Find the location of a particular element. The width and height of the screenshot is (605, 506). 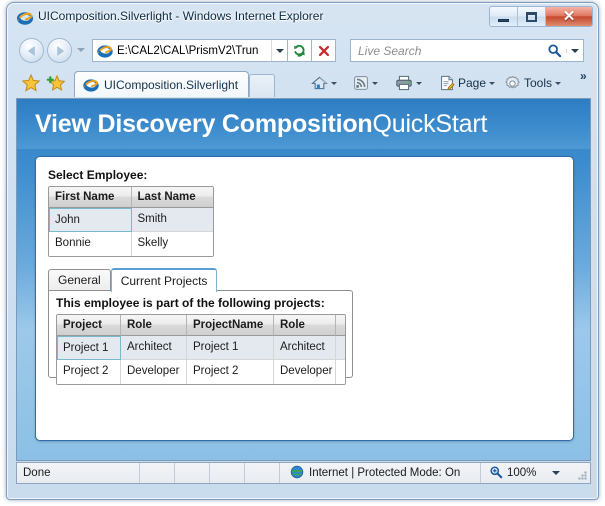

cell-project: Project 1 is located at coordinates (89, 348).